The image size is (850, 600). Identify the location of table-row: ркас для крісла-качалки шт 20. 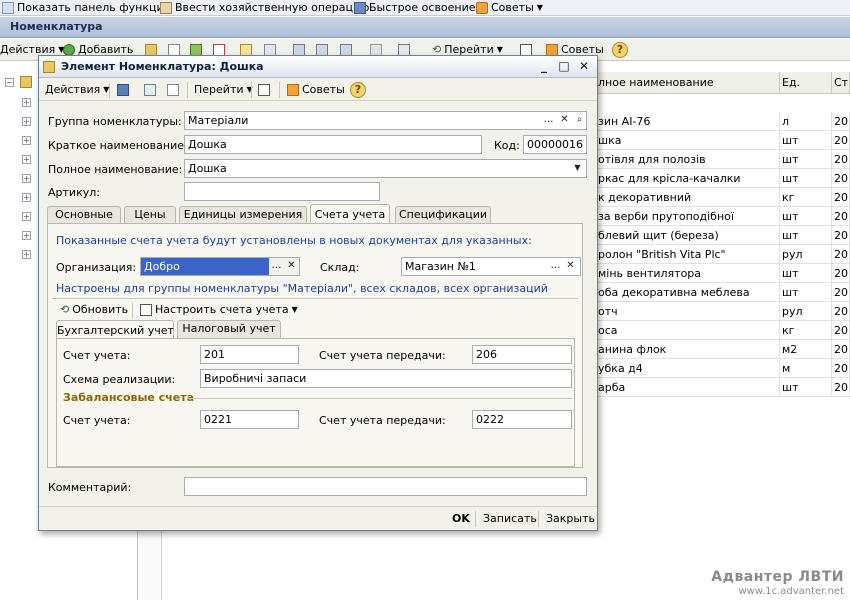
(723, 178).